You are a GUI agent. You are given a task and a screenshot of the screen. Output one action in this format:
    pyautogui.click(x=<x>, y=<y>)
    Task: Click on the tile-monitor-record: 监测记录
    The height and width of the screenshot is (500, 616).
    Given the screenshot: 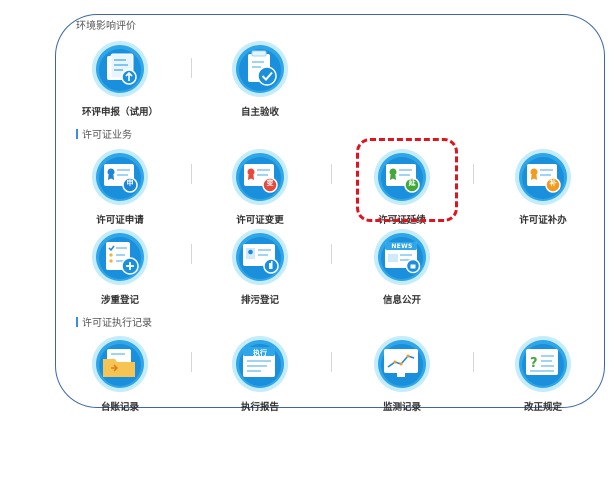 What is the action you would take?
    pyautogui.click(x=402, y=375)
    